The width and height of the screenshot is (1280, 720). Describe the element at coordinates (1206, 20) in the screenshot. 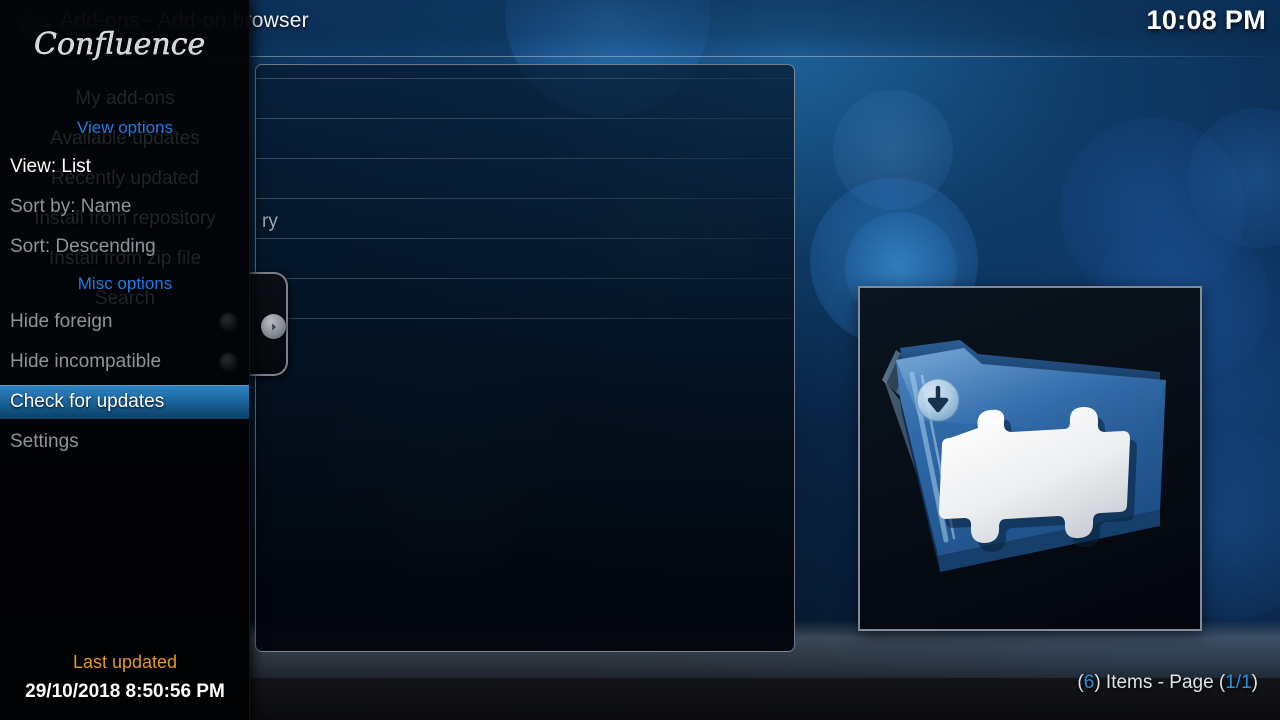

I see `clock: 10:08 PM` at that location.